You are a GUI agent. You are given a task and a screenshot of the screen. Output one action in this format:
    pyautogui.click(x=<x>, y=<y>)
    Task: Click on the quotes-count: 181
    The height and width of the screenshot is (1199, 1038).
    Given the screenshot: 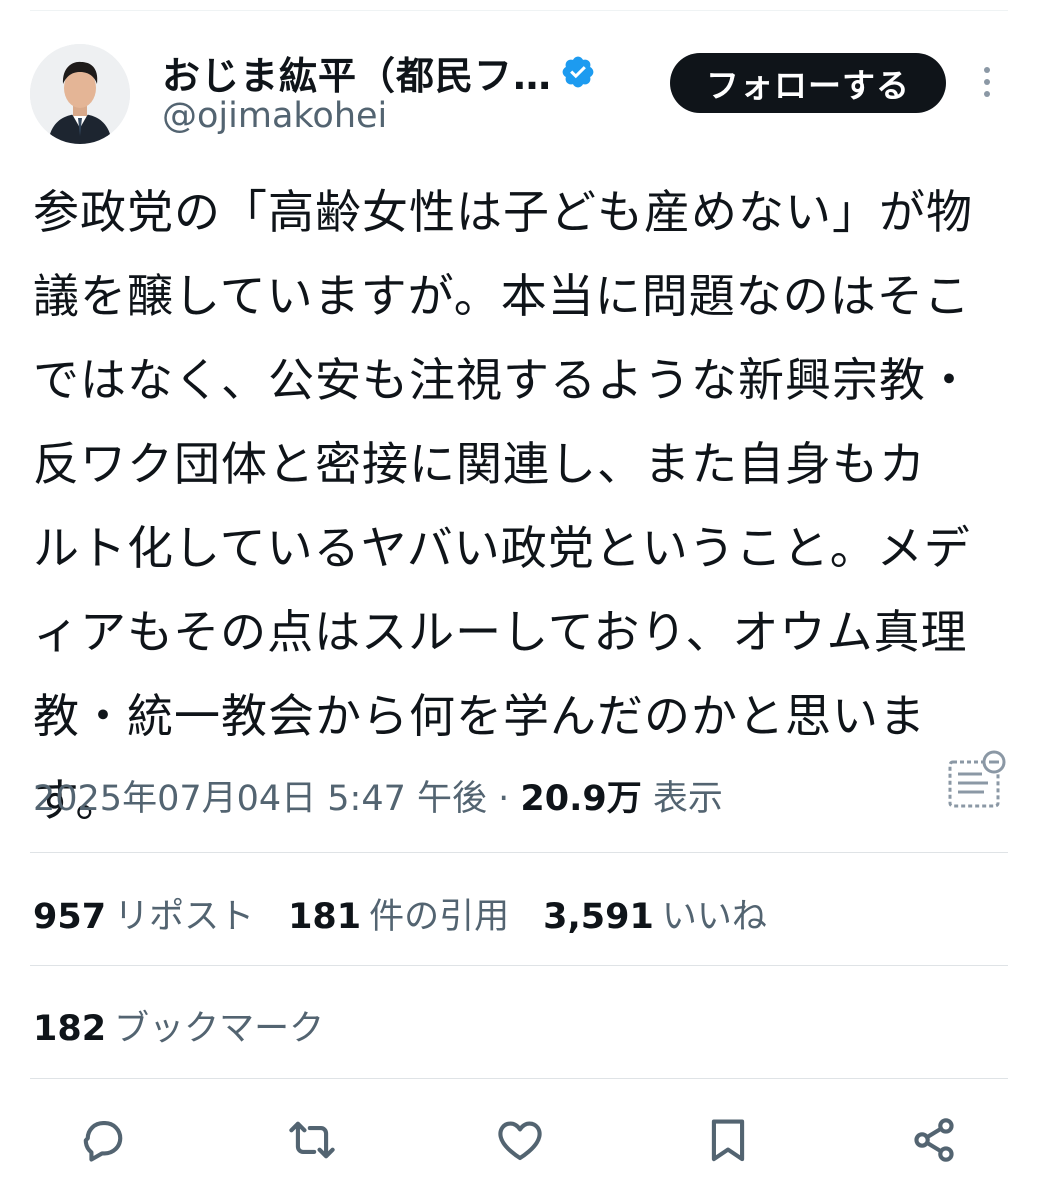 What is the action you would take?
    pyautogui.click(x=325, y=917)
    